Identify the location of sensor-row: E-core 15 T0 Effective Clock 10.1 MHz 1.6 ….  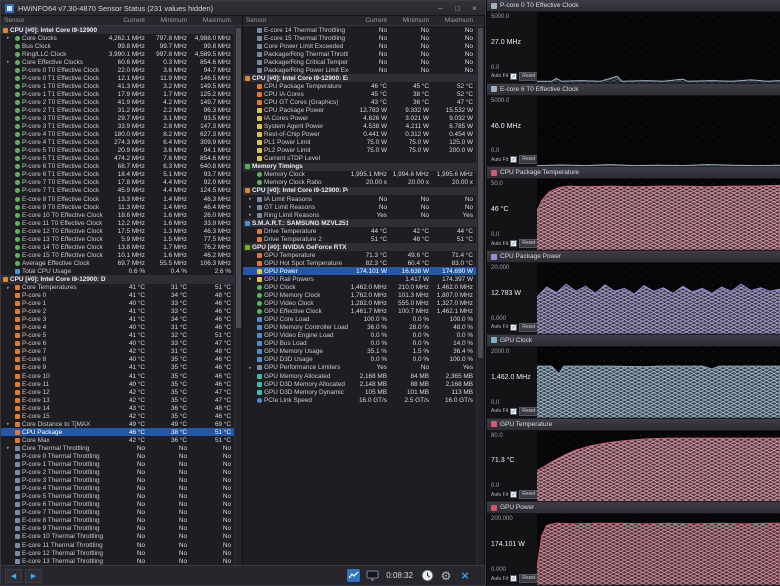
(117, 255).